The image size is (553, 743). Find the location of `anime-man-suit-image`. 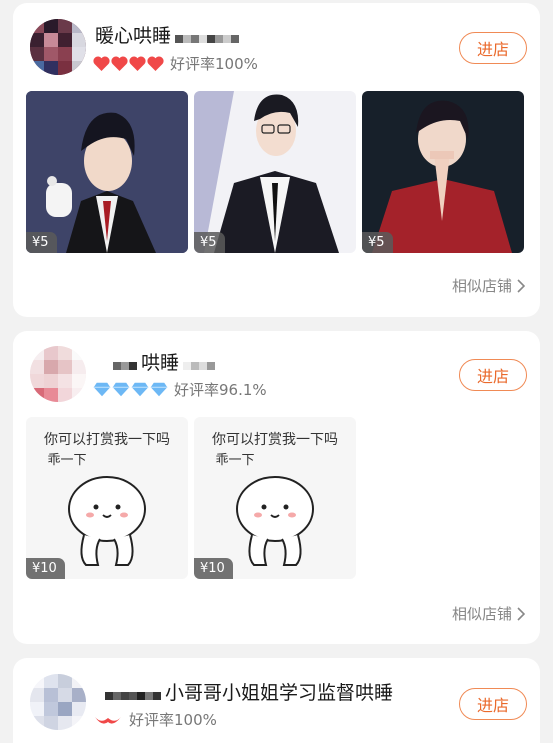

anime-man-suit-image is located at coordinates (107, 172).